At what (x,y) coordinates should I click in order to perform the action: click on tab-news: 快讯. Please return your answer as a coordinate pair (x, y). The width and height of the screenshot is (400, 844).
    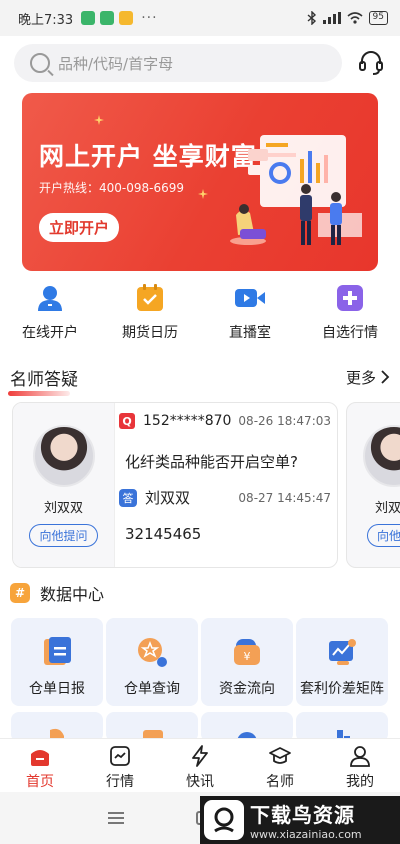
    Looking at the image, I should click on (200, 765).